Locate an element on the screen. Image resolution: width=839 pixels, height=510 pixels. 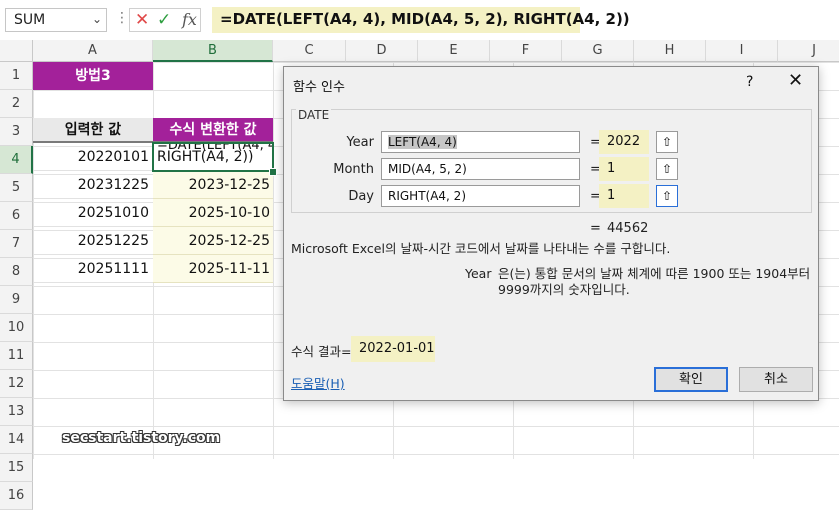
result-equals: = is located at coordinates (595, 228).